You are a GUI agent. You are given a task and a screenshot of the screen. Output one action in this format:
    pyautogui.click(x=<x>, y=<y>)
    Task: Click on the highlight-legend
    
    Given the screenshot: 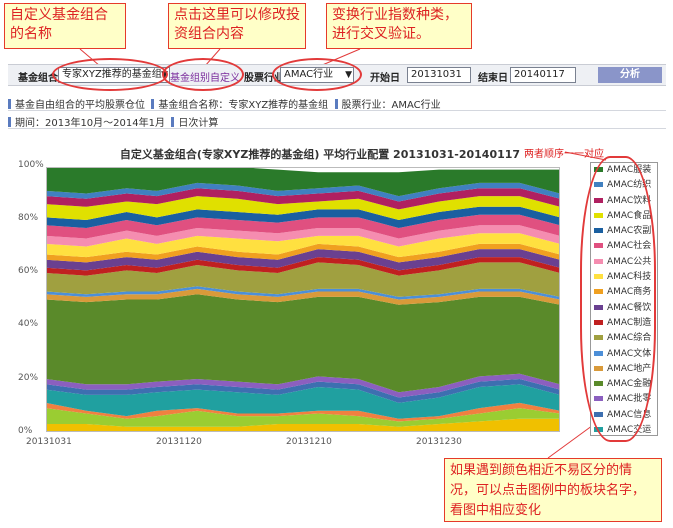 What is the action you would take?
    pyautogui.click(x=618, y=299)
    